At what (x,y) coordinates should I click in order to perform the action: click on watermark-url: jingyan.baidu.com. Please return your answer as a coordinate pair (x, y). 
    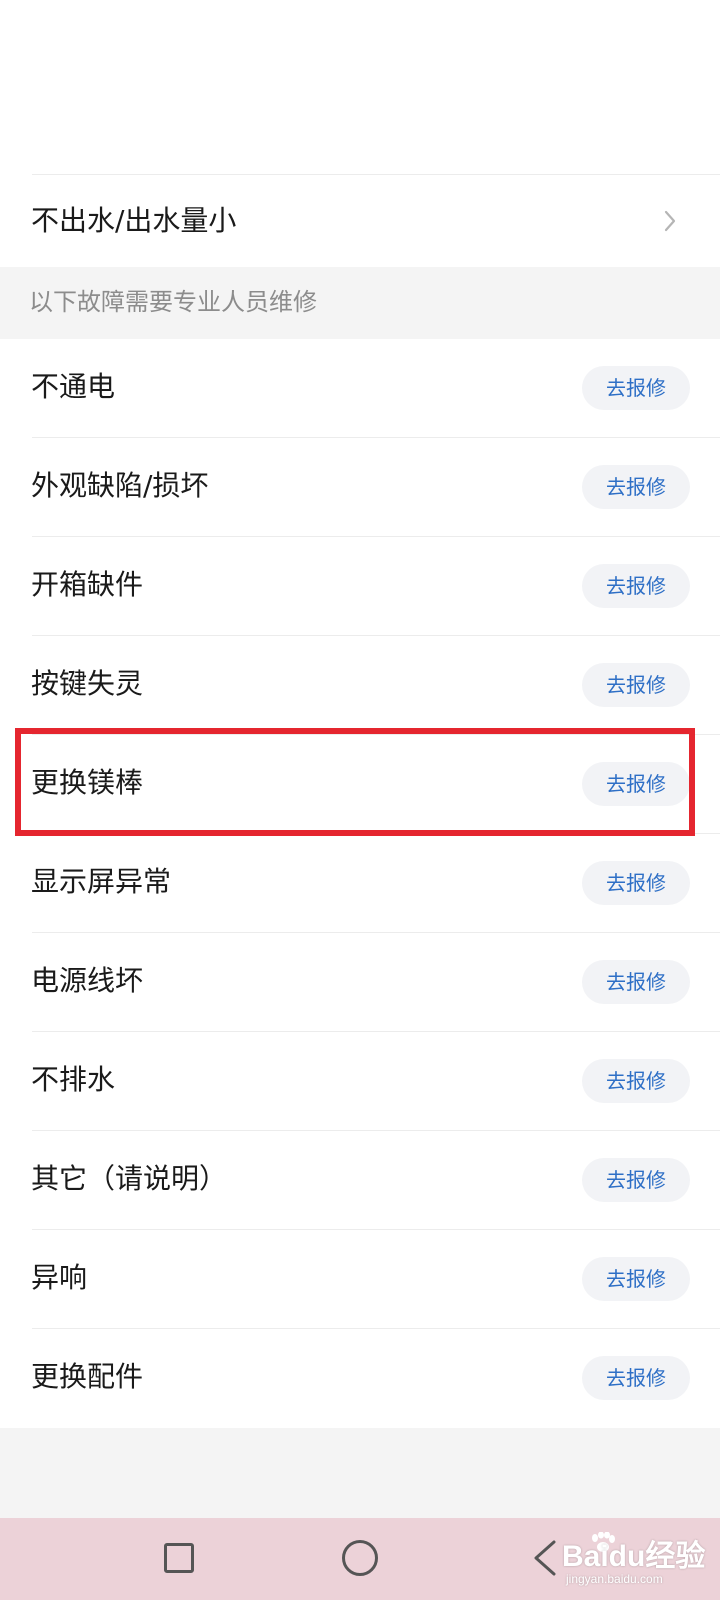
    Looking at the image, I should click on (614, 1579).